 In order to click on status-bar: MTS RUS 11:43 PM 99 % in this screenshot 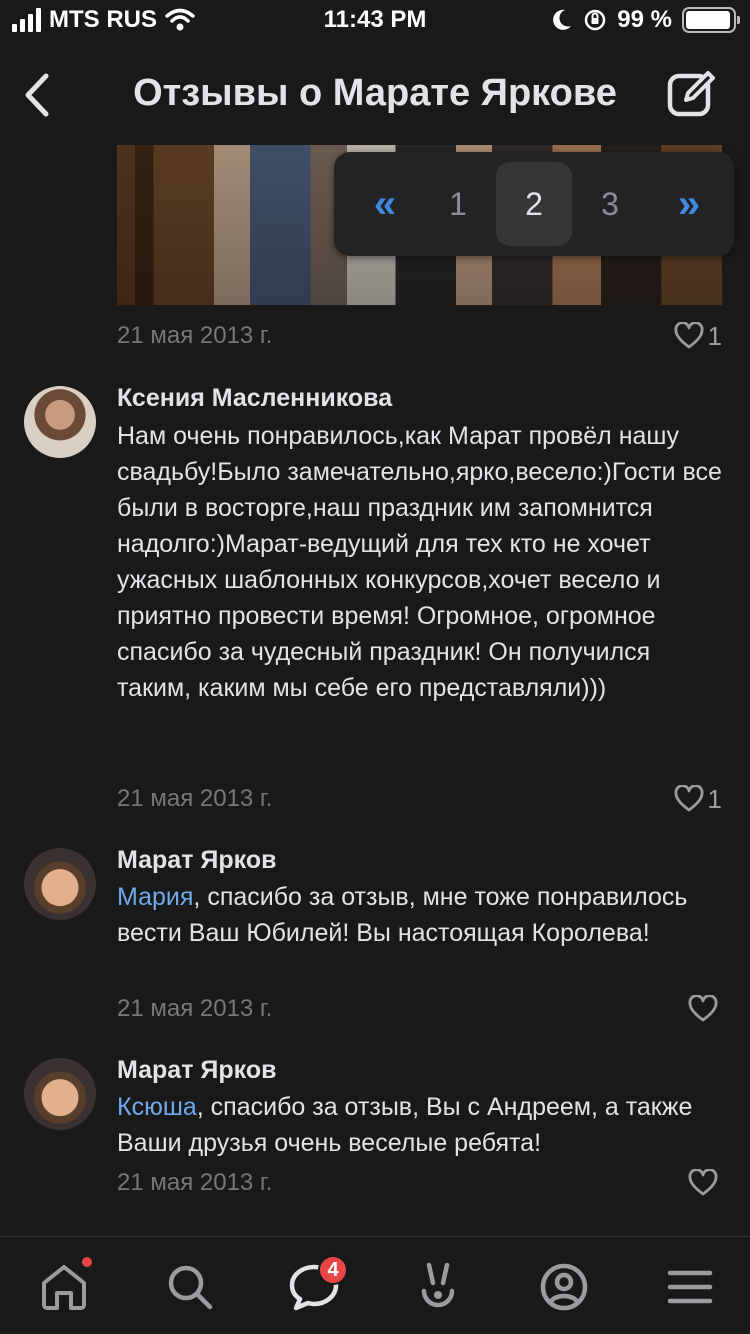, I will do `click(375, 20)`.